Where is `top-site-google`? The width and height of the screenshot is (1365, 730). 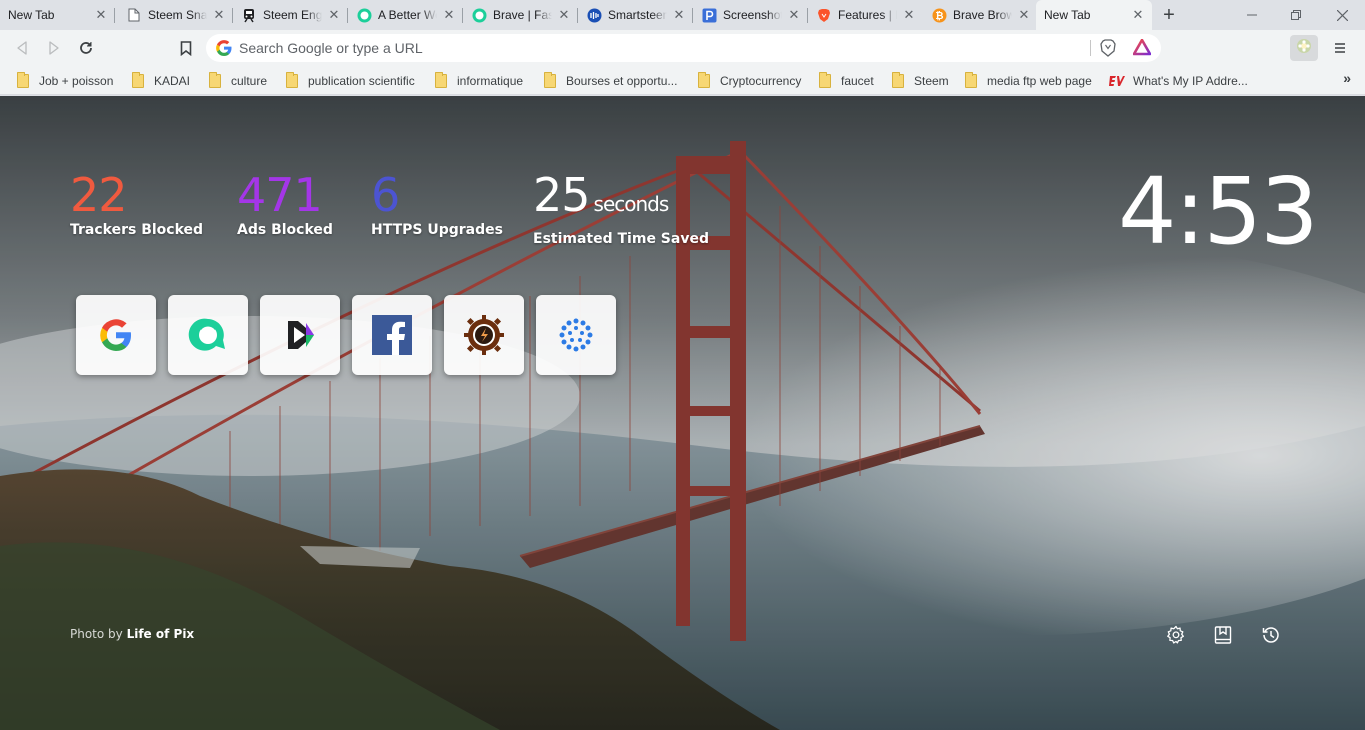
top-site-google is located at coordinates (116, 335).